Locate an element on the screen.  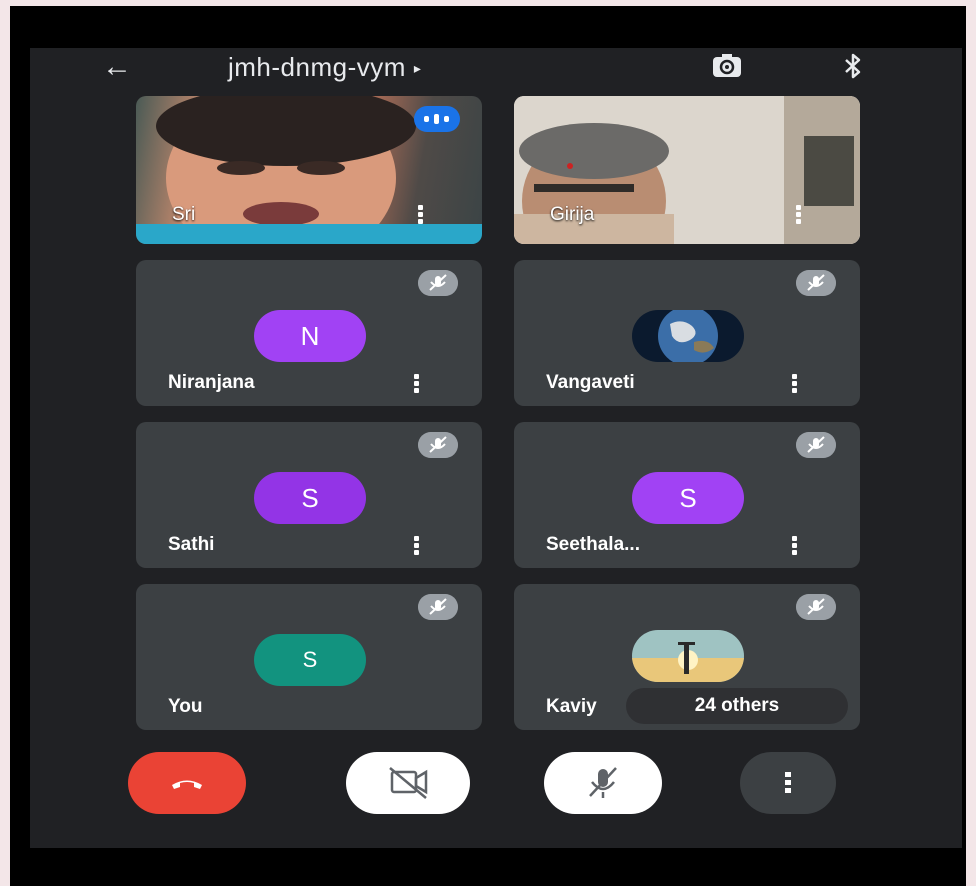
avatar: N is located at coordinates (310, 336).